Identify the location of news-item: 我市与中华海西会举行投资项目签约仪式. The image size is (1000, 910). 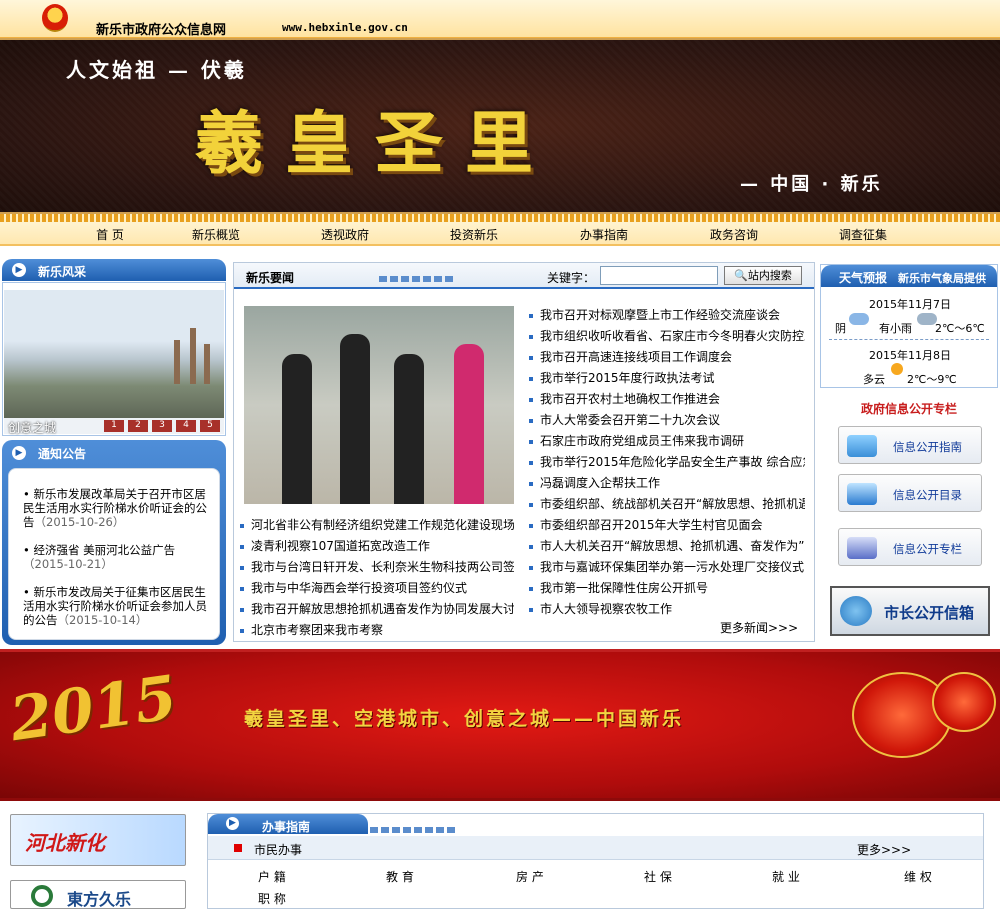
(377, 587).